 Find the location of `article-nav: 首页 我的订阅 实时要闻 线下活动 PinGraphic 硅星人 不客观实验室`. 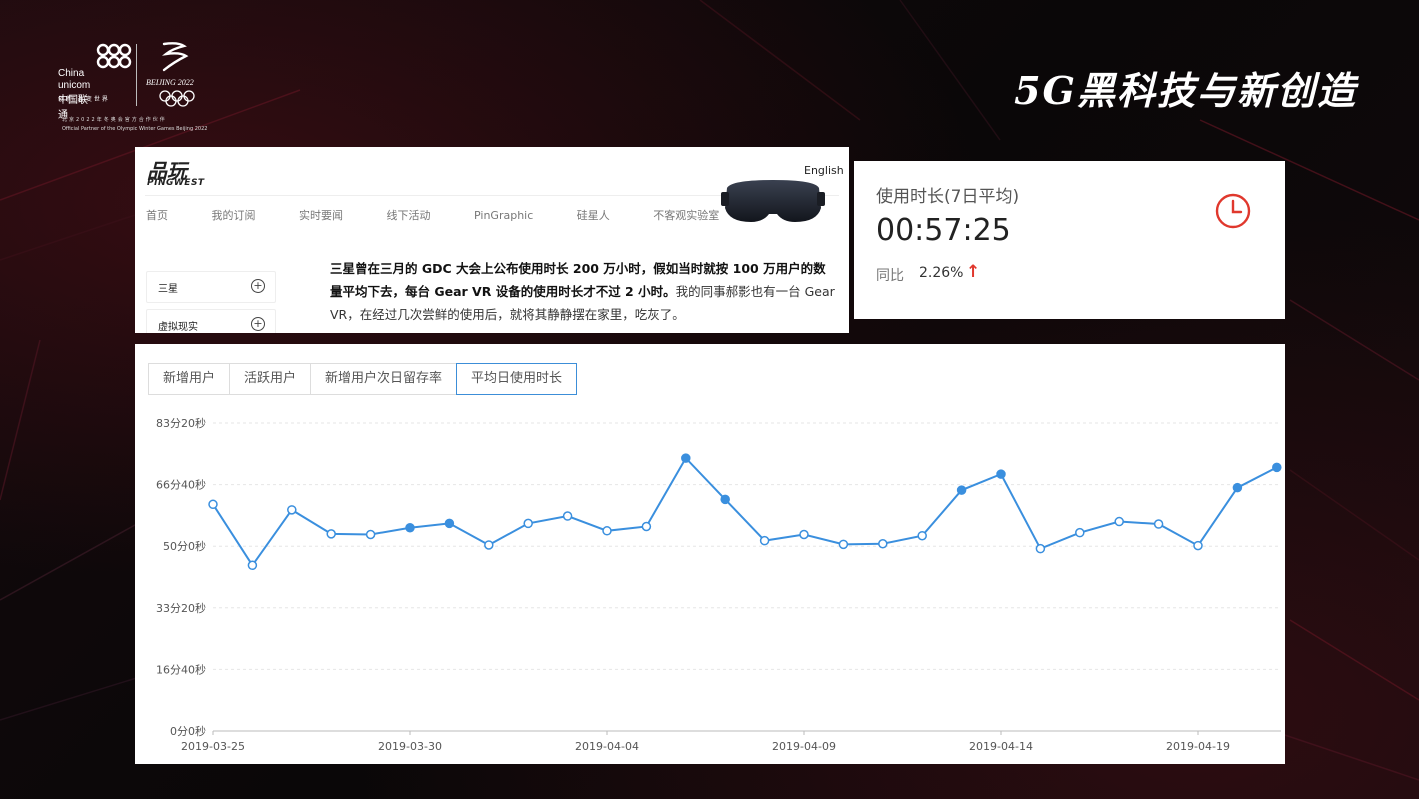

article-nav: 首页 我的订阅 实时要闻 线下活动 PinGraphic 硅星人 不客观实验室 is located at coordinates (452, 215).